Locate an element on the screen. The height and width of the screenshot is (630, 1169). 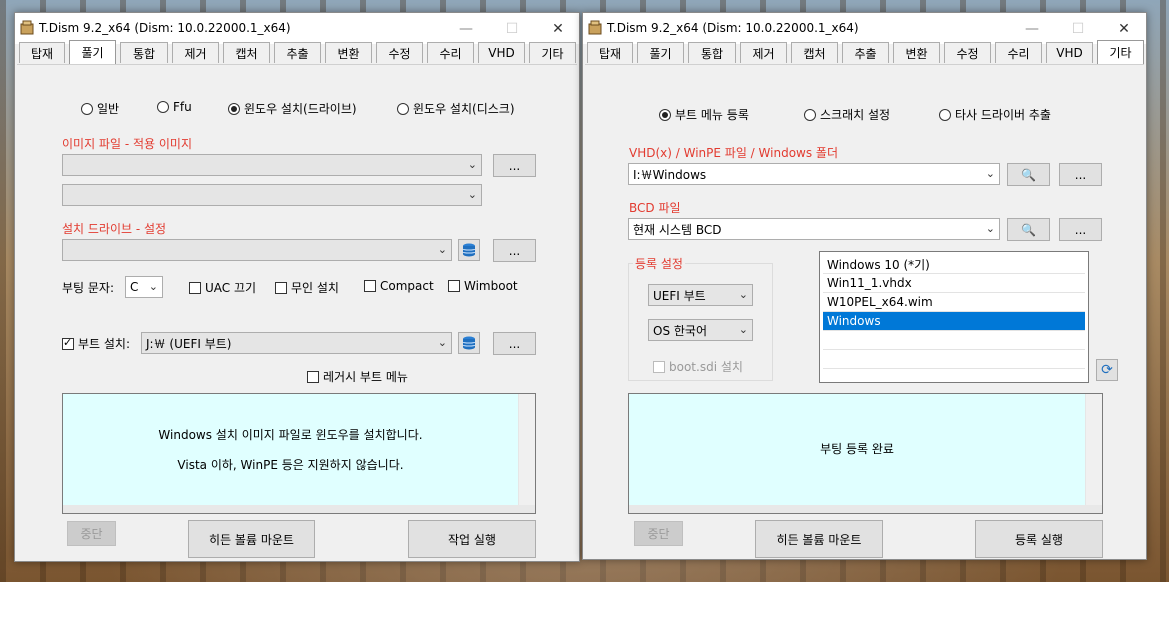
radio-driver-extract: 타사 드라이버 추출 is located at coordinates (995, 114).